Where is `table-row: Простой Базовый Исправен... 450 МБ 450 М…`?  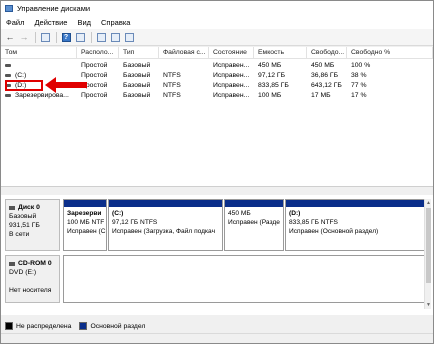 table-row: Простой Базовый Исправен... 450 МБ 450 М… is located at coordinates (217, 66).